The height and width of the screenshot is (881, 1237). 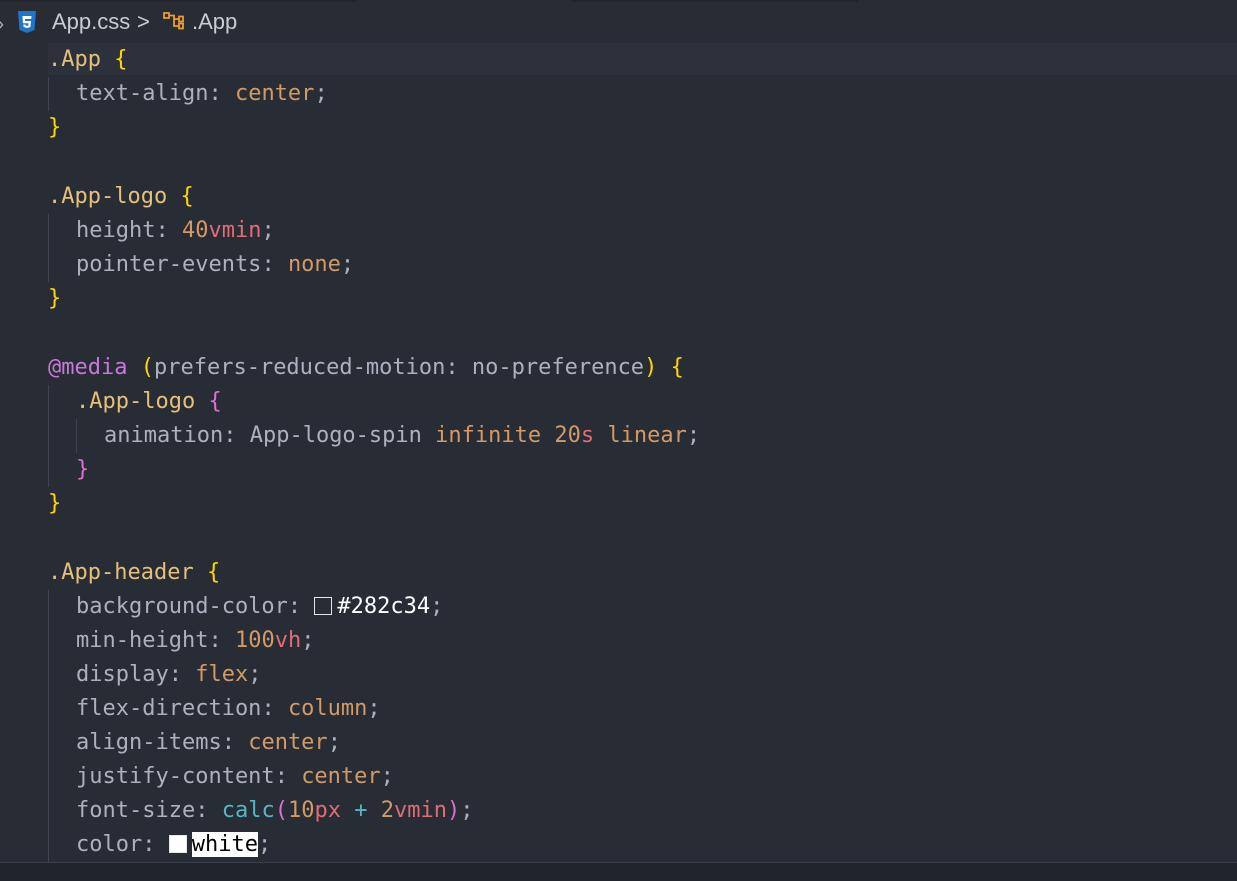 I want to click on code-line: align-items: center;, so click(x=208, y=743).